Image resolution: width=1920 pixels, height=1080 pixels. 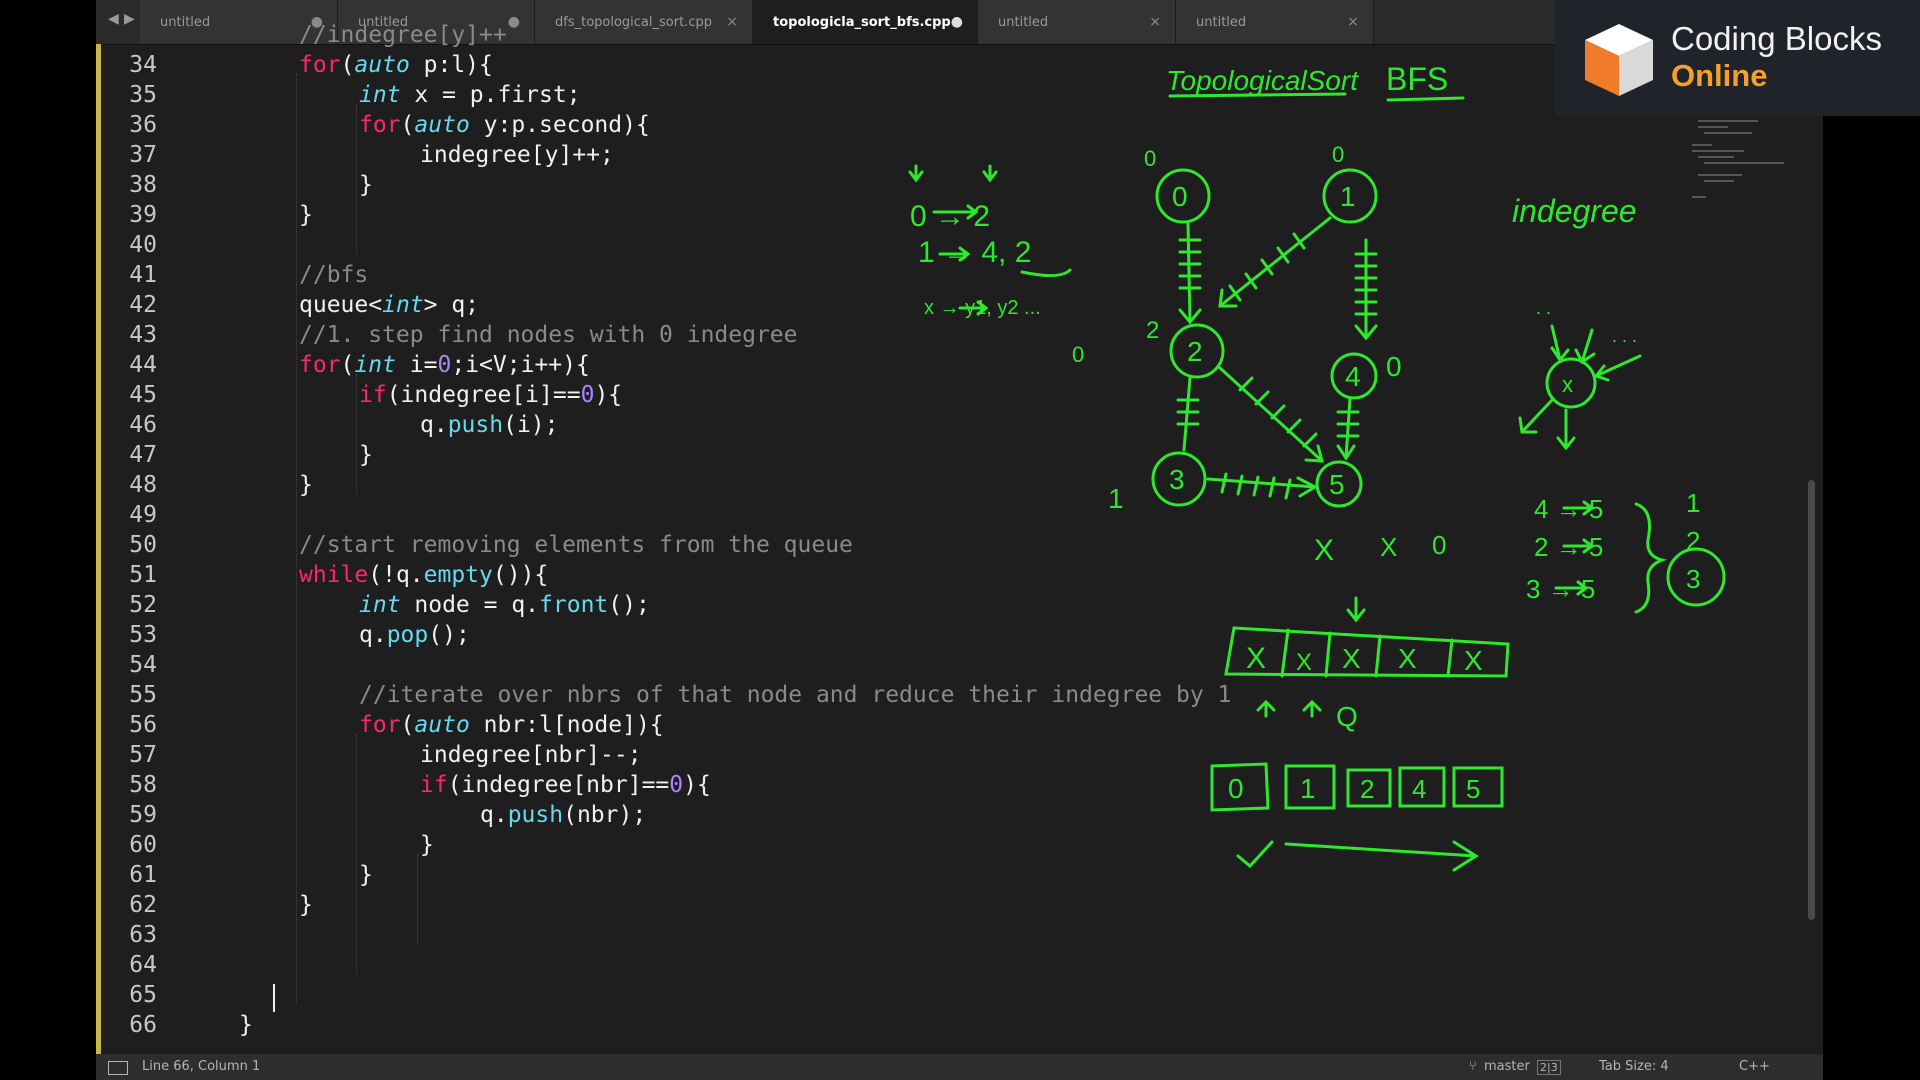 What do you see at coordinates (1567, 384) in the screenshot?
I see `generic-node: x` at bounding box center [1567, 384].